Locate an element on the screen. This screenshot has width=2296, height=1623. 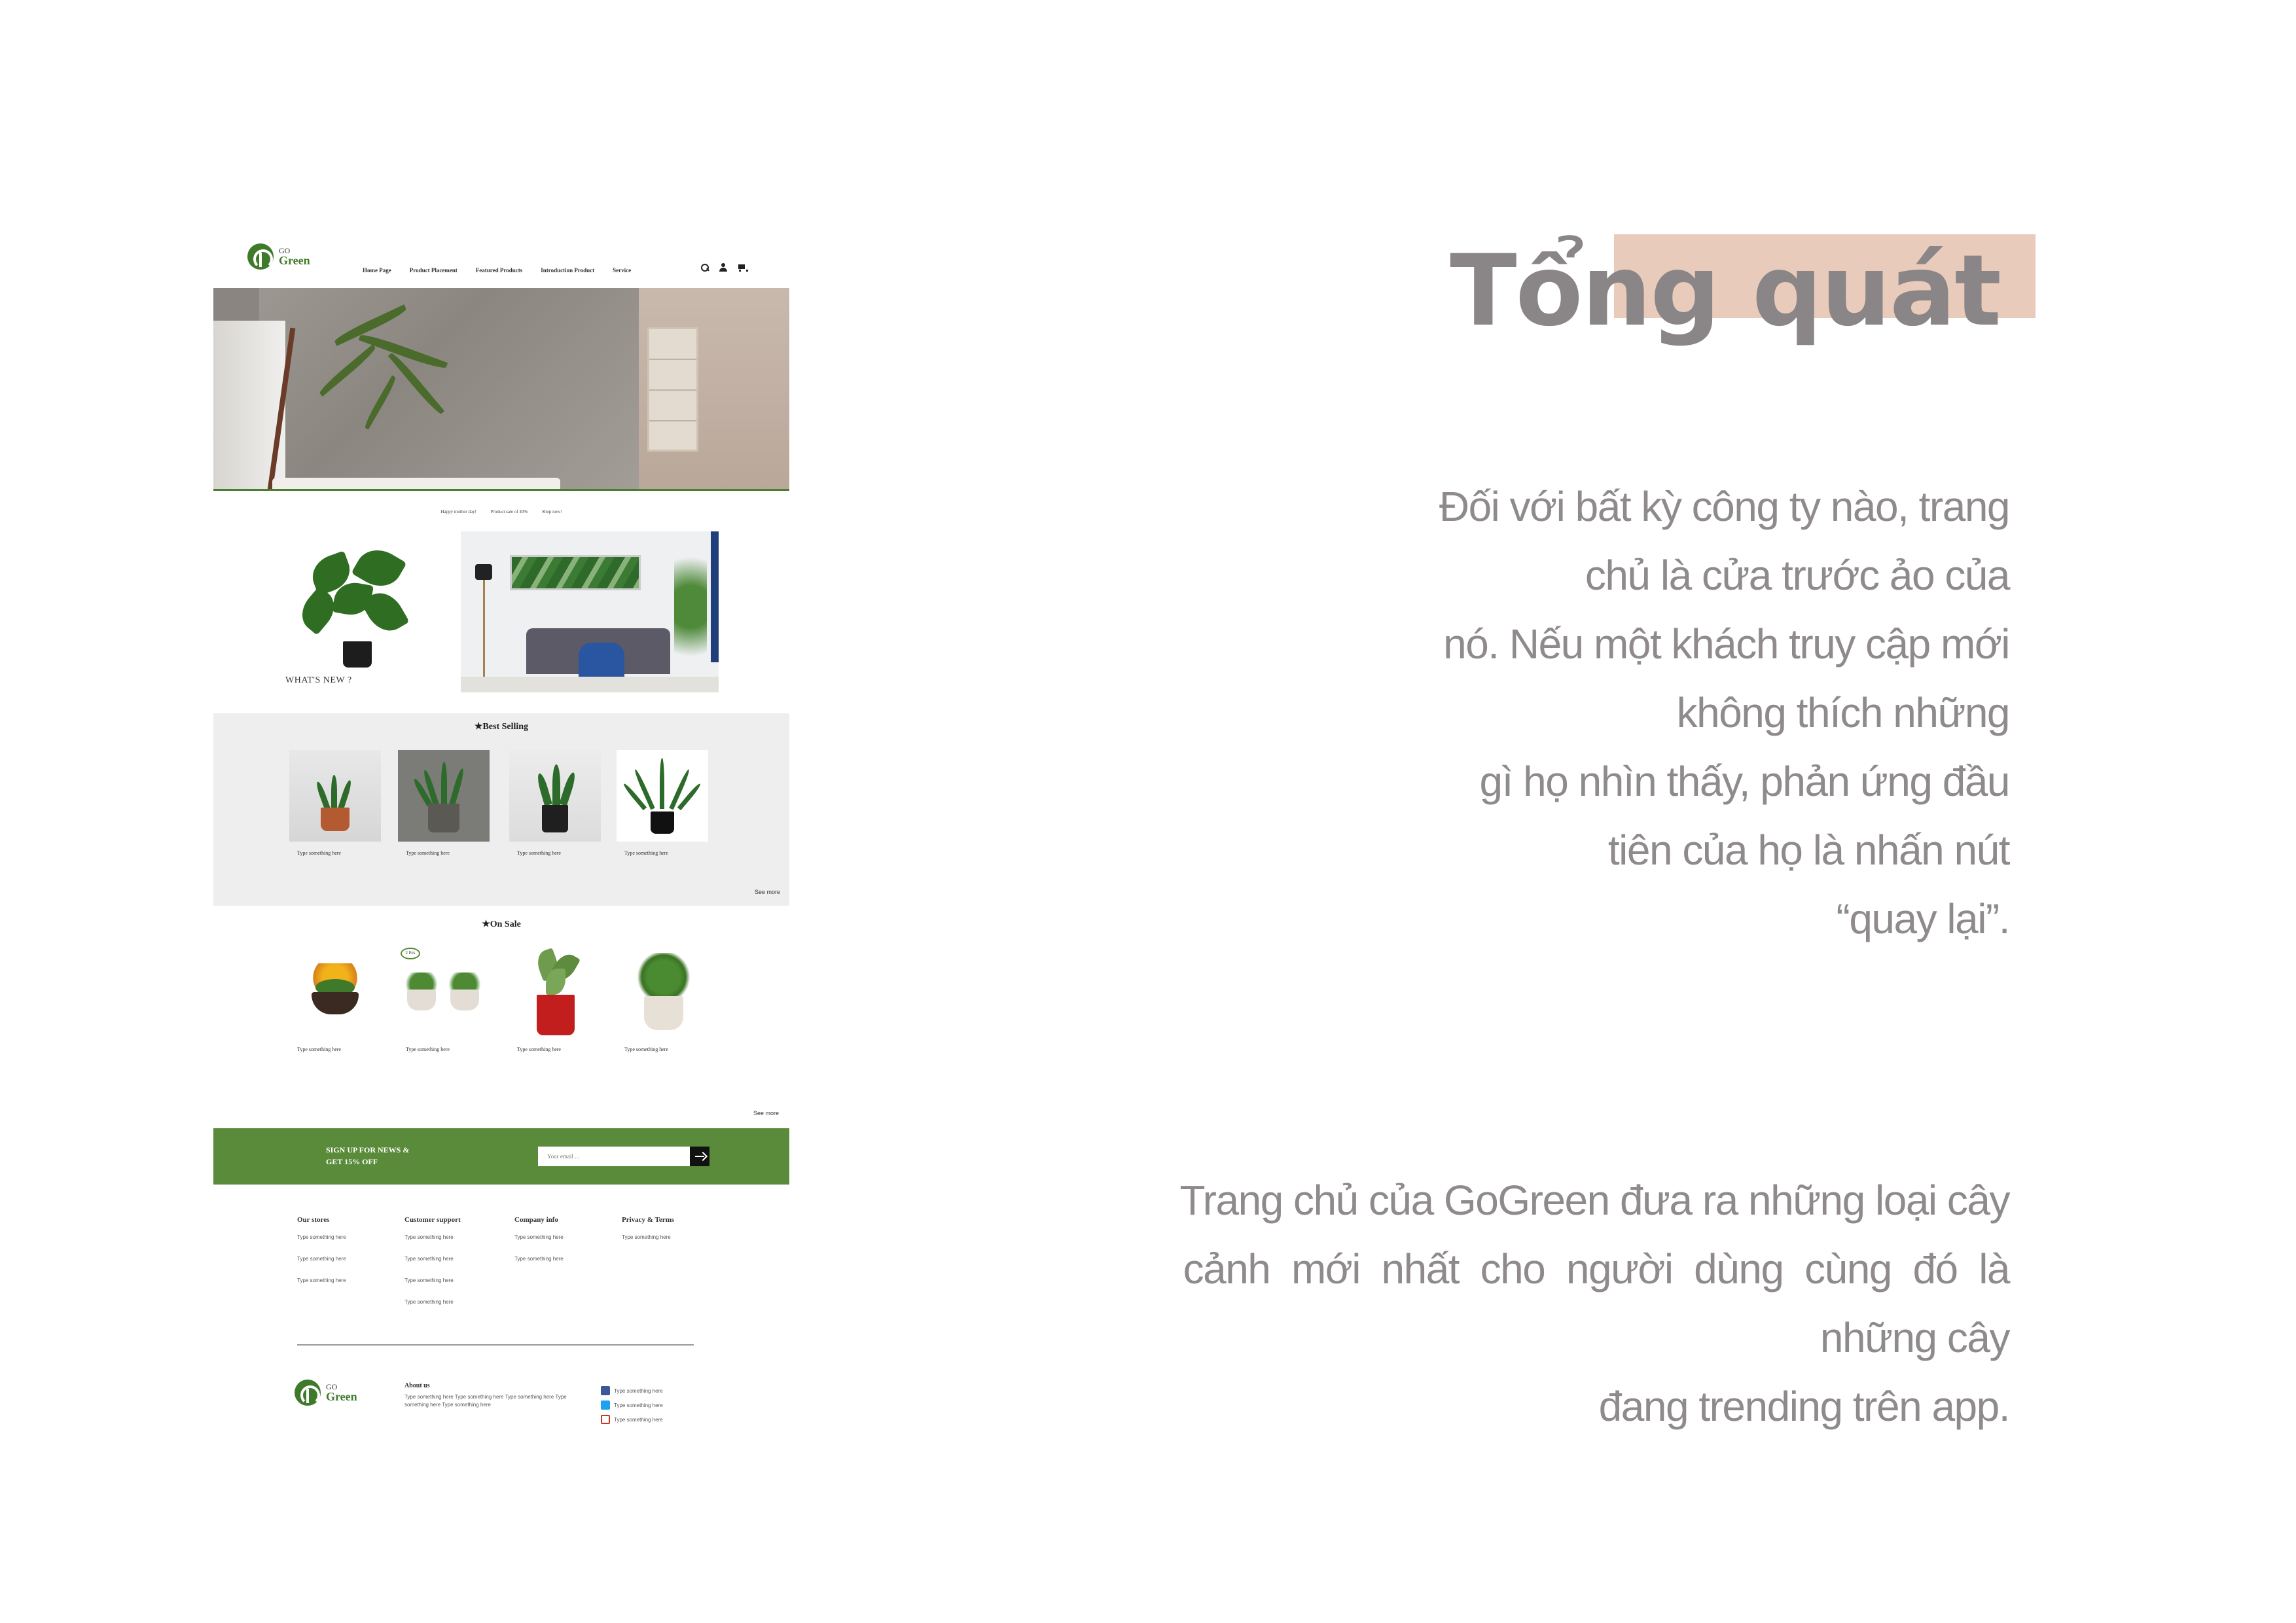
nav-service: Service is located at coordinates (622, 270).